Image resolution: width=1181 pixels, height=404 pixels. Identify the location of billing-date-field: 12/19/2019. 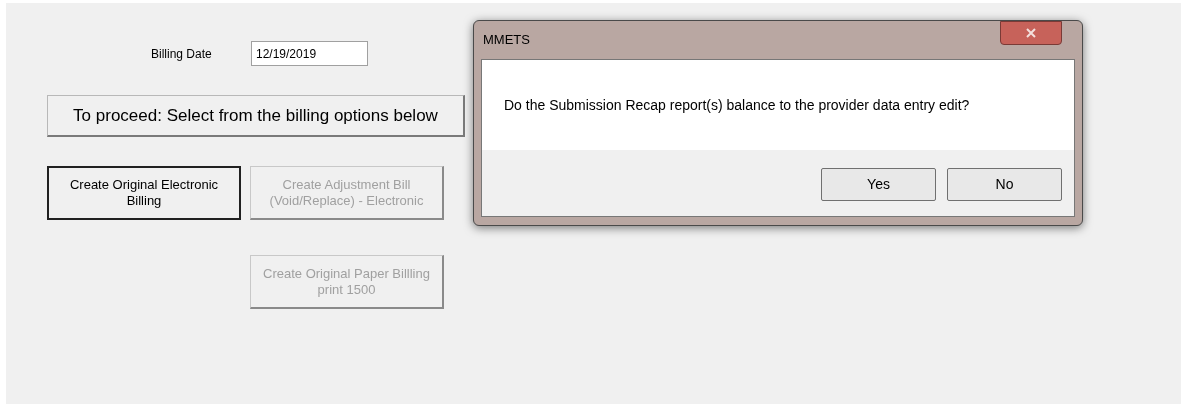
(309, 53).